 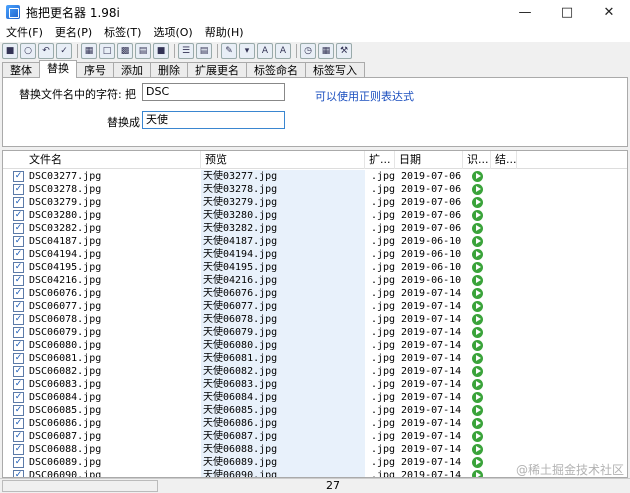 What do you see at coordinates (28, 51) in the screenshot?
I see `search-icon: ○` at bounding box center [28, 51].